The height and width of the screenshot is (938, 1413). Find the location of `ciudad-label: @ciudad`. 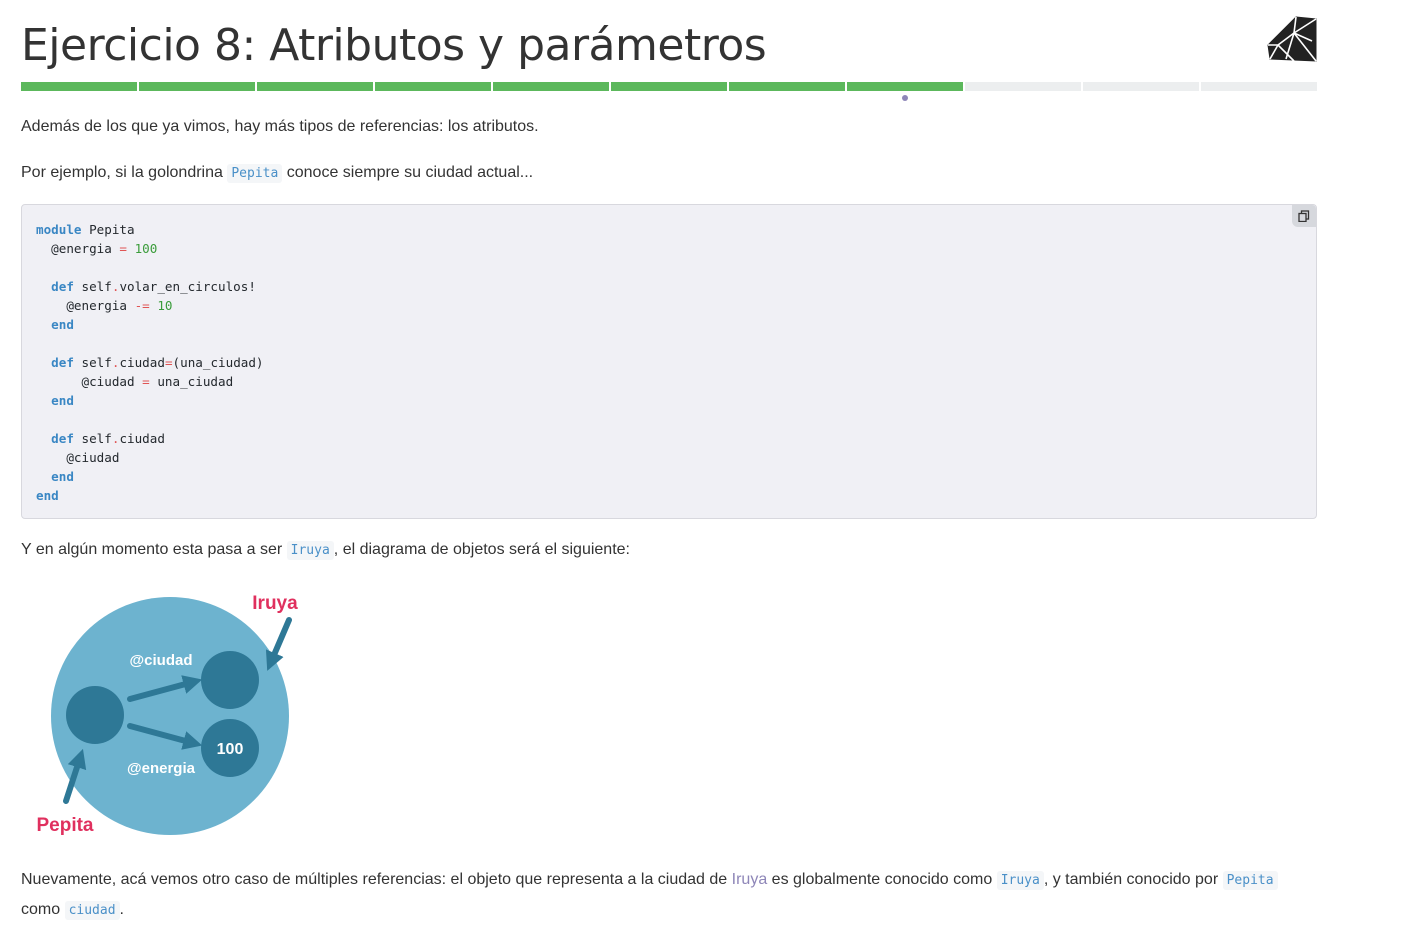

ciudad-label: @ciudad is located at coordinates (161, 660).